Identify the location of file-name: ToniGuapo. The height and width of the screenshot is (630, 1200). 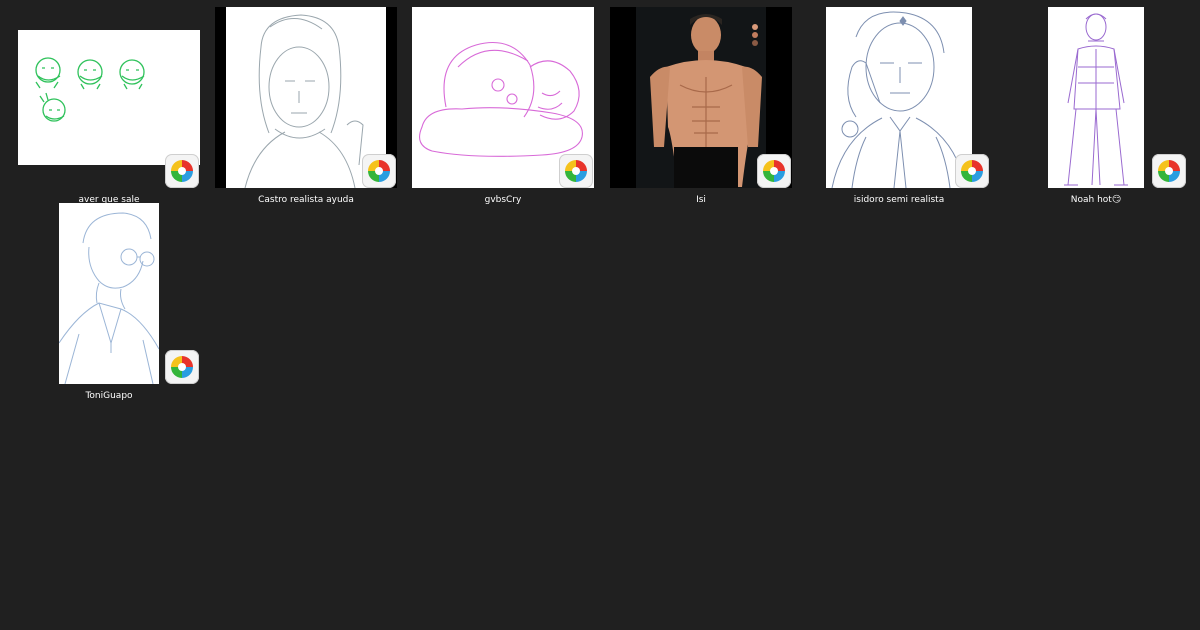
(109, 396).